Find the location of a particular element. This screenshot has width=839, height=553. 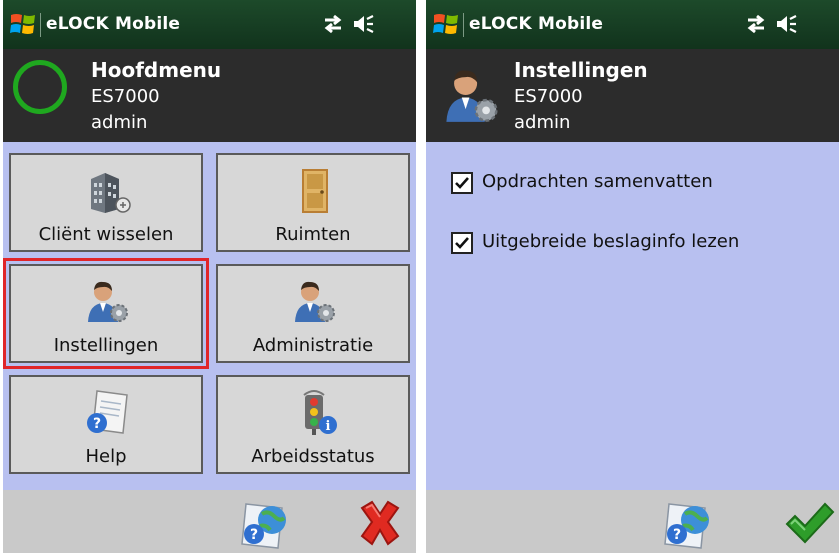

page-title: Hoofdmenu is located at coordinates (156, 70).